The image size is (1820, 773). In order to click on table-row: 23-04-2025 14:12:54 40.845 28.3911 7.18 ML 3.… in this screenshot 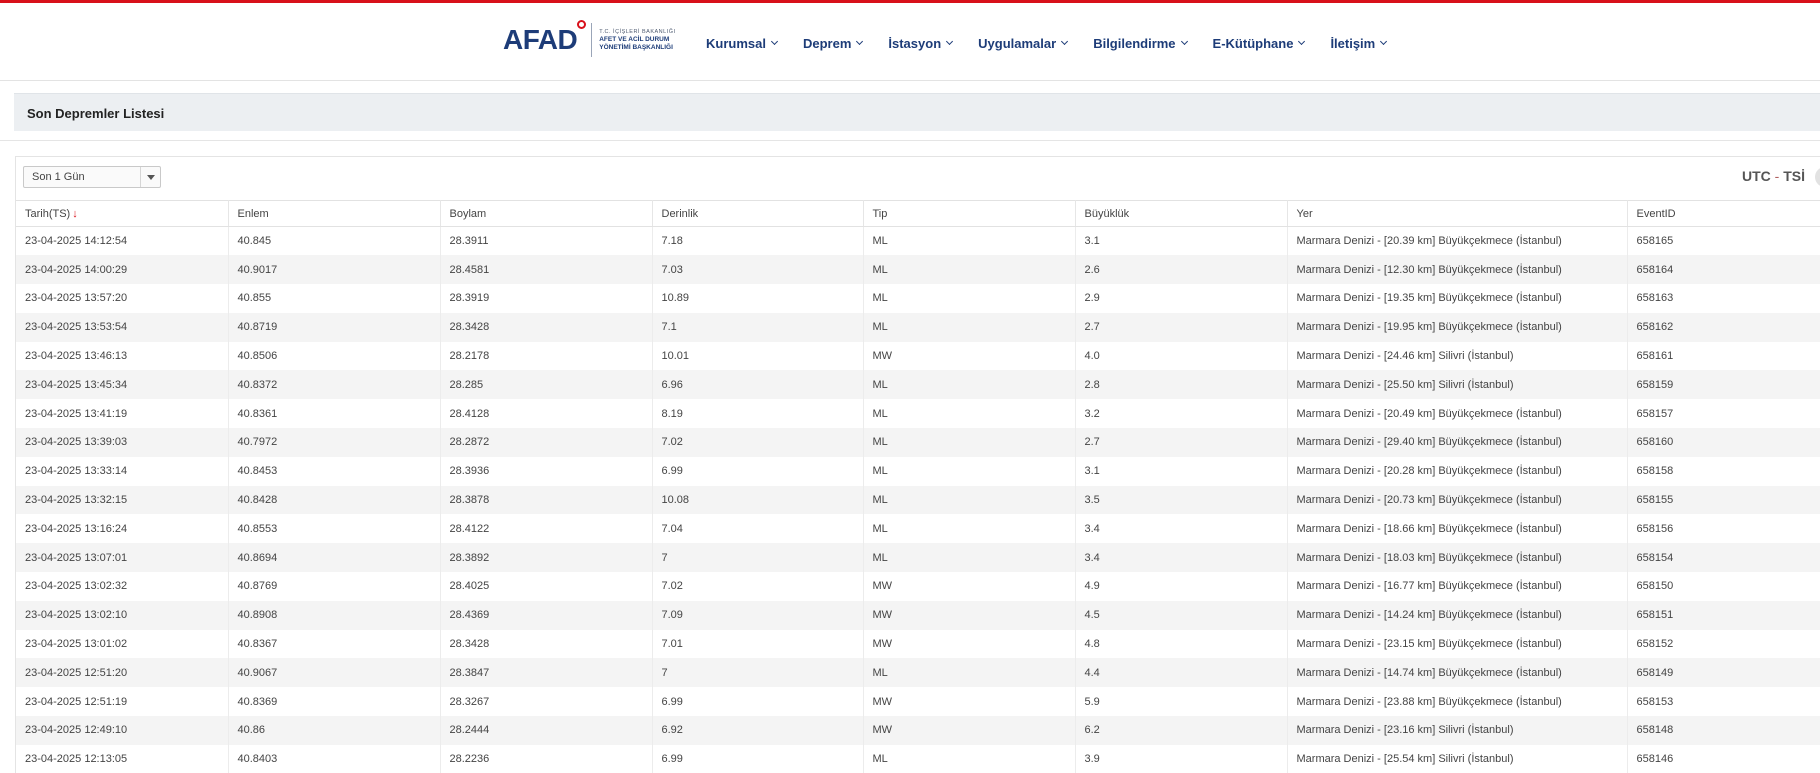, I will do `click(918, 241)`.